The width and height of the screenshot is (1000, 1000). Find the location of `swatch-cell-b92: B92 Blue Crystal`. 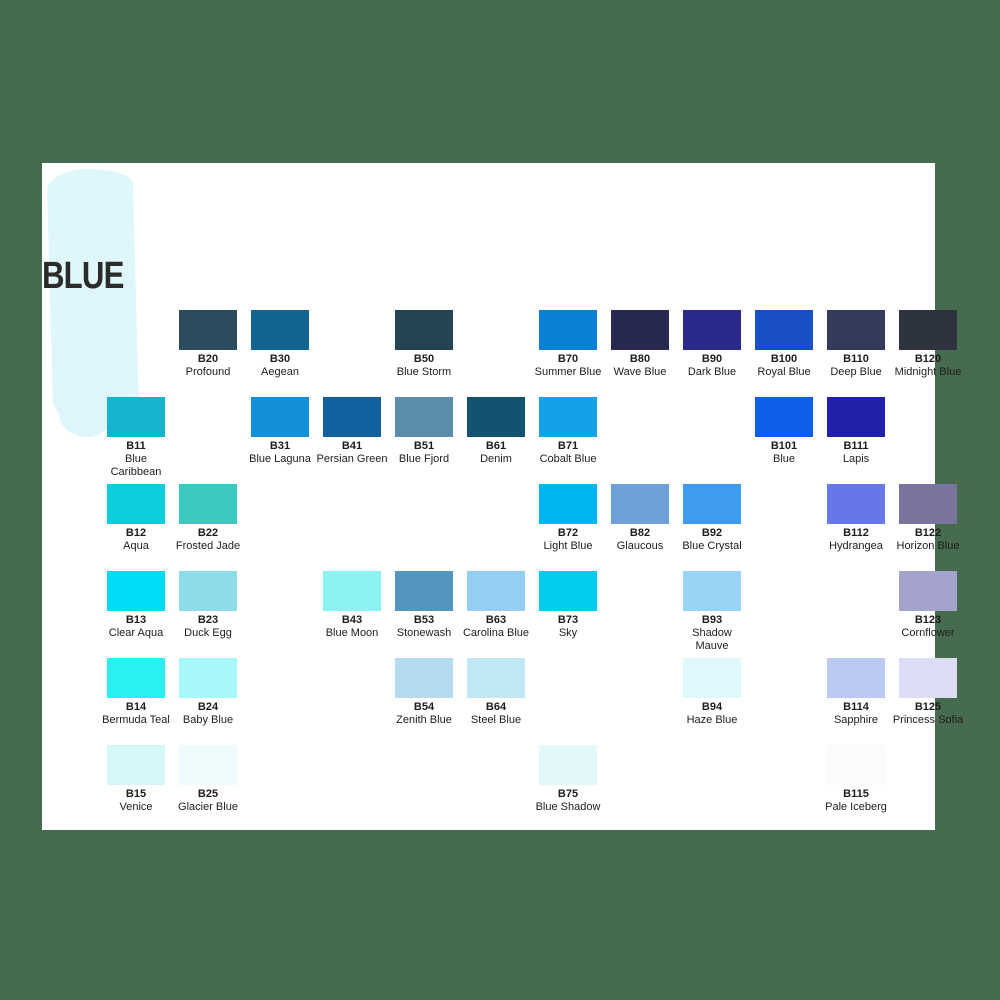

swatch-cell-b92: B92 Blue Crystal is located at coordinates (712, 518).